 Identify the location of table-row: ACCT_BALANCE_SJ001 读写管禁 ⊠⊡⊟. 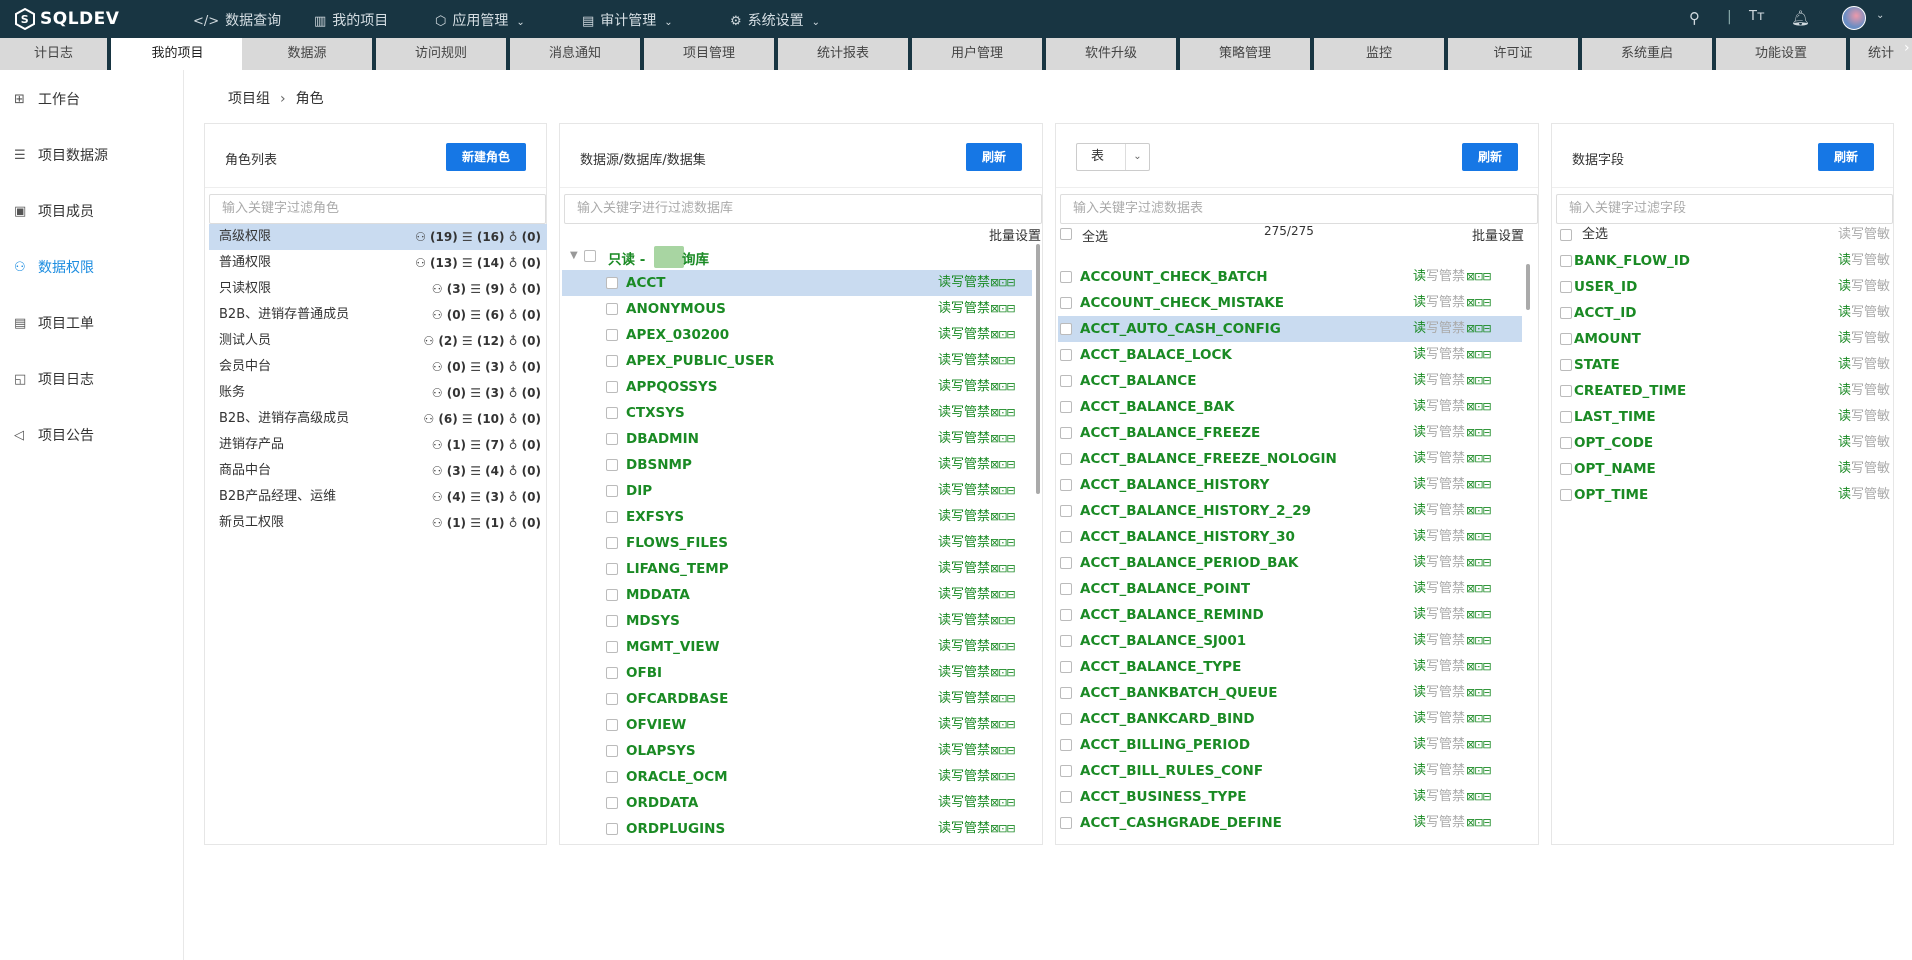
(1290, 641).